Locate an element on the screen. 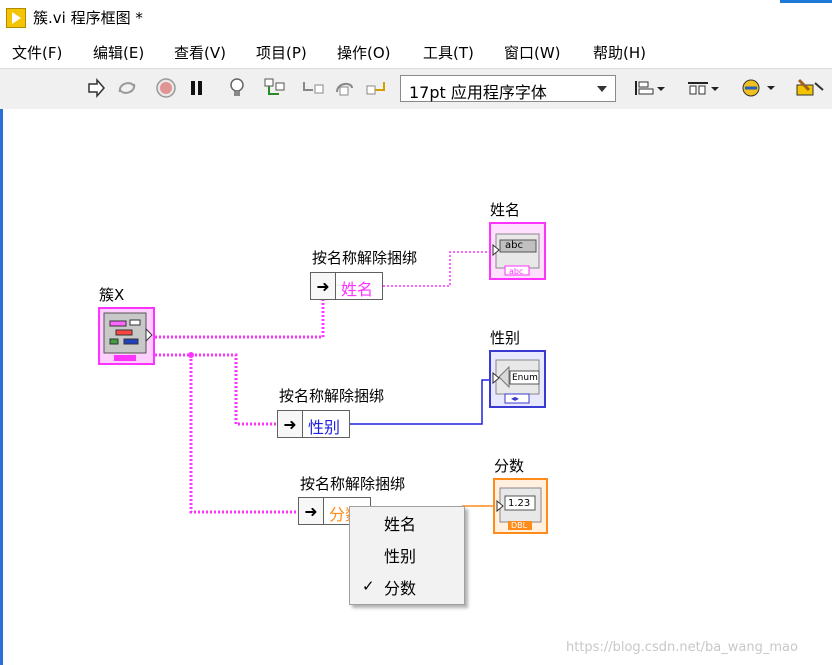 The image size is (832, 665). string-indicator-name: abc abc is located at coordinates (517, 251).